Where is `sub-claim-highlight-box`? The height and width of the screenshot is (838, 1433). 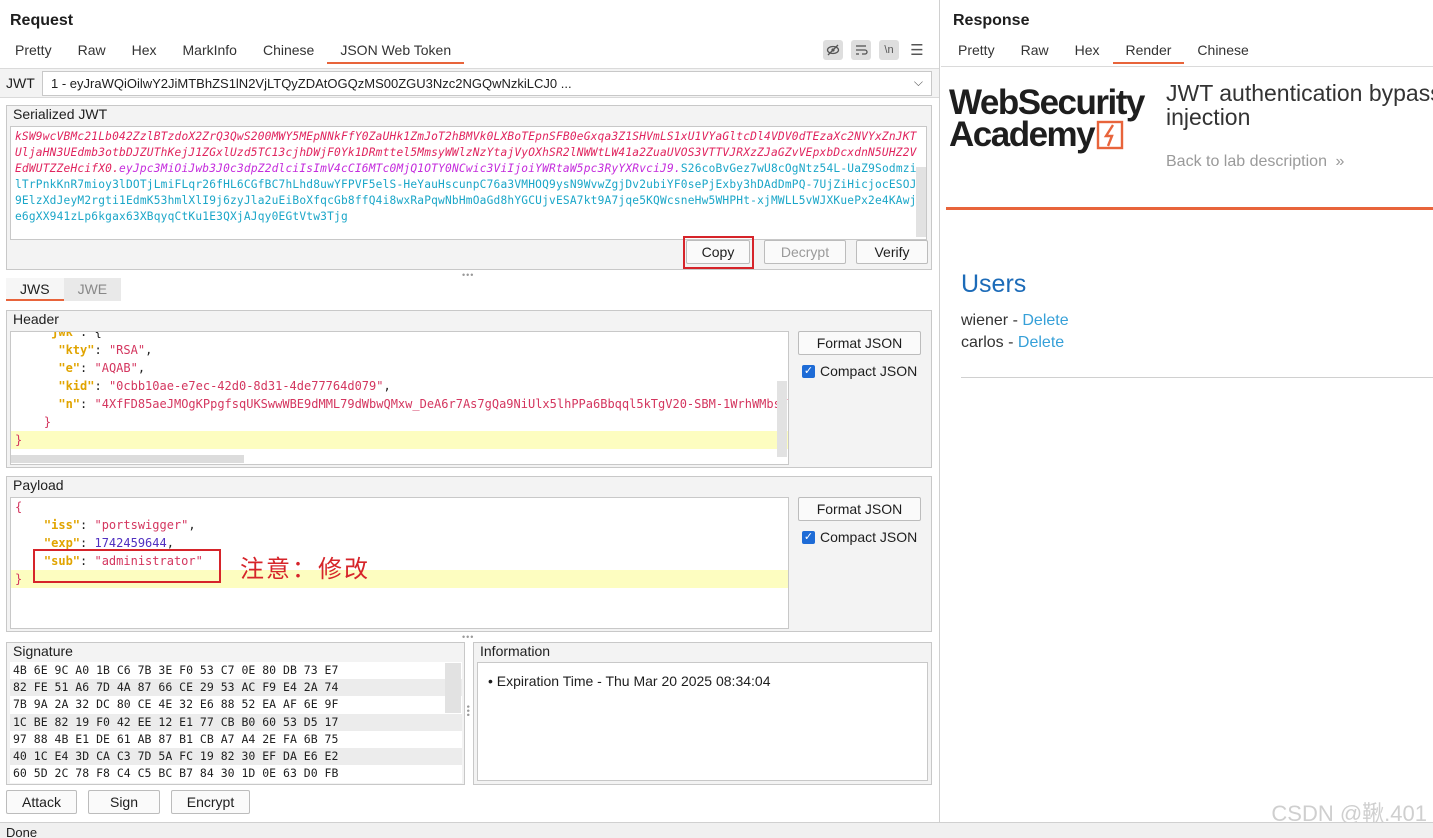
sub-claim-highlight-box is located at coordinates (127, 566).